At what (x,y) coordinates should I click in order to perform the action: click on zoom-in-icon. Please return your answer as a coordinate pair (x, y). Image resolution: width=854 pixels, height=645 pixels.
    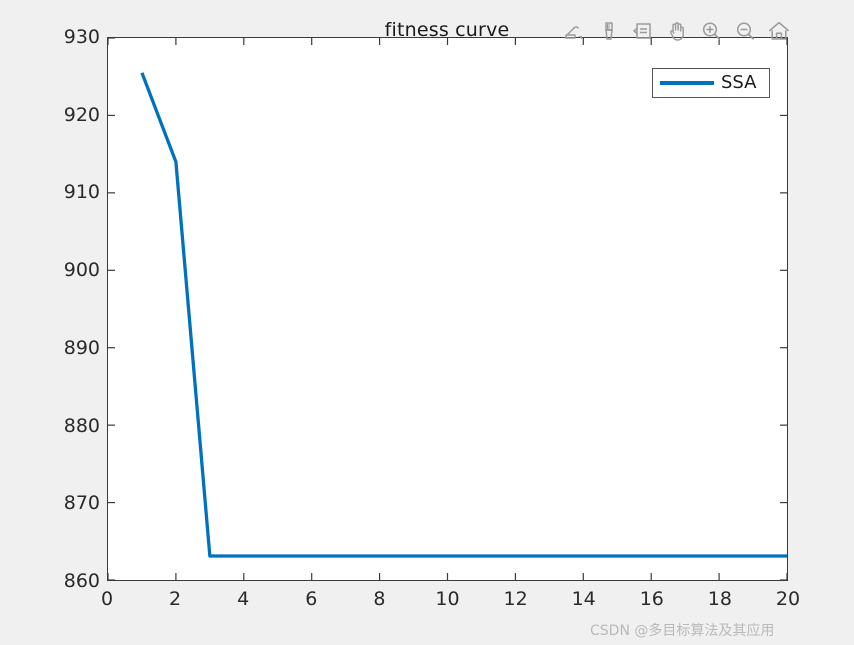
    Looking at the image, I should click on (711, 31).